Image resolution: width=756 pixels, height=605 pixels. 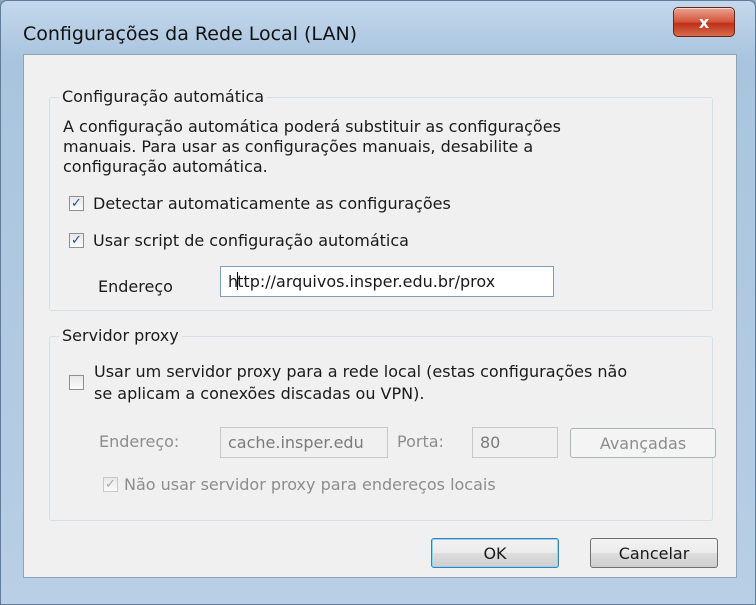 What do you see at coordinates (259, 394) in the screenshot?
I see `use-proxy-label-line-2: se aplicam a conexões discadas ou VPN).` at bounding box center [259, 394].